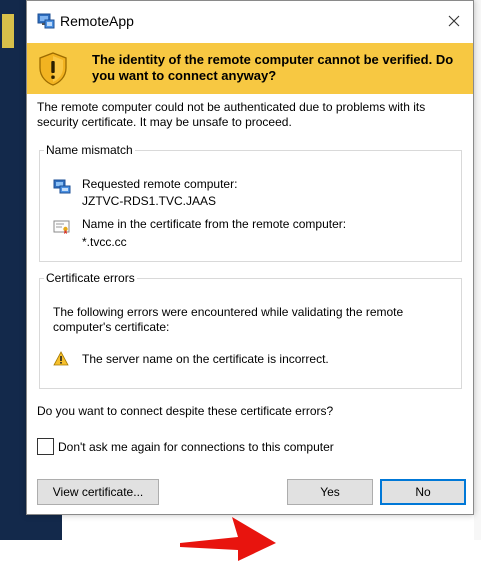 The width and height of the screenshot is (481, 563). What do you see at coordinates (477, 270) in the screenshot?
I see `background-window-edge` at bounding box center [477, 270].